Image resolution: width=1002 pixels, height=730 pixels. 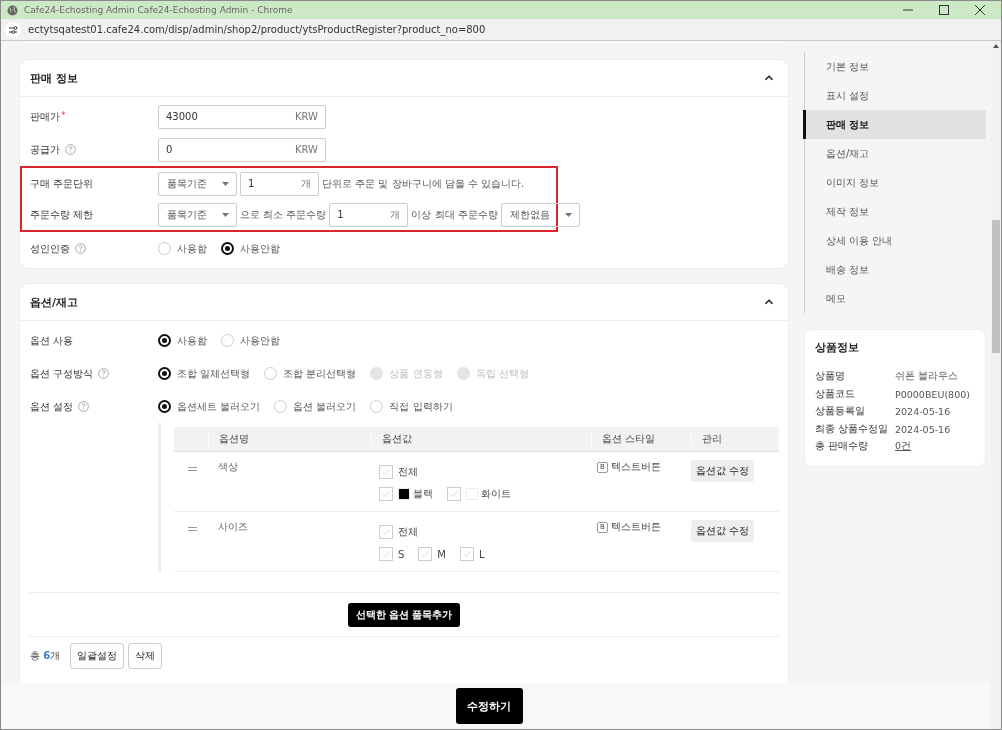 What do you see at coordinates (159, 10) in the screenshot?
I see `window-title: Cafe24-Echosting Admin Cafe24-Echosting Admin - Chrome` at bounding box center [159, 10].